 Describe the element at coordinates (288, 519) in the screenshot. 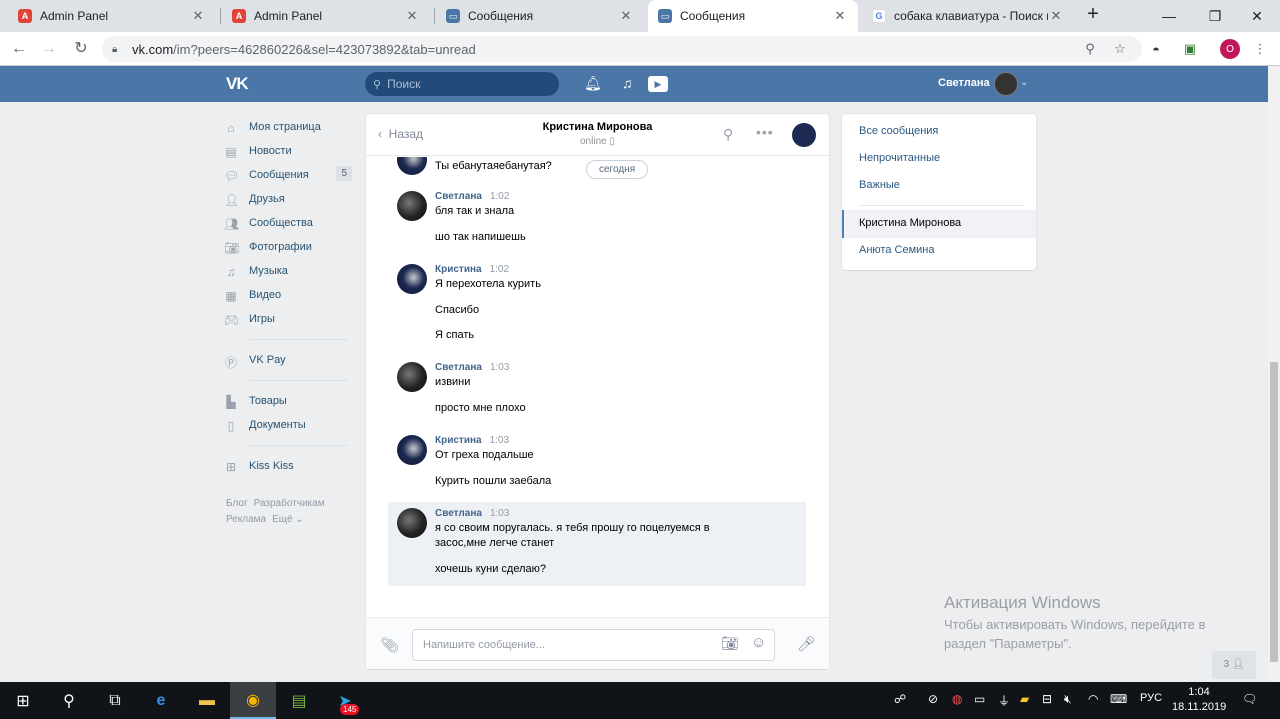

I see `footer-link-more: Ещё ⌄` at that location.